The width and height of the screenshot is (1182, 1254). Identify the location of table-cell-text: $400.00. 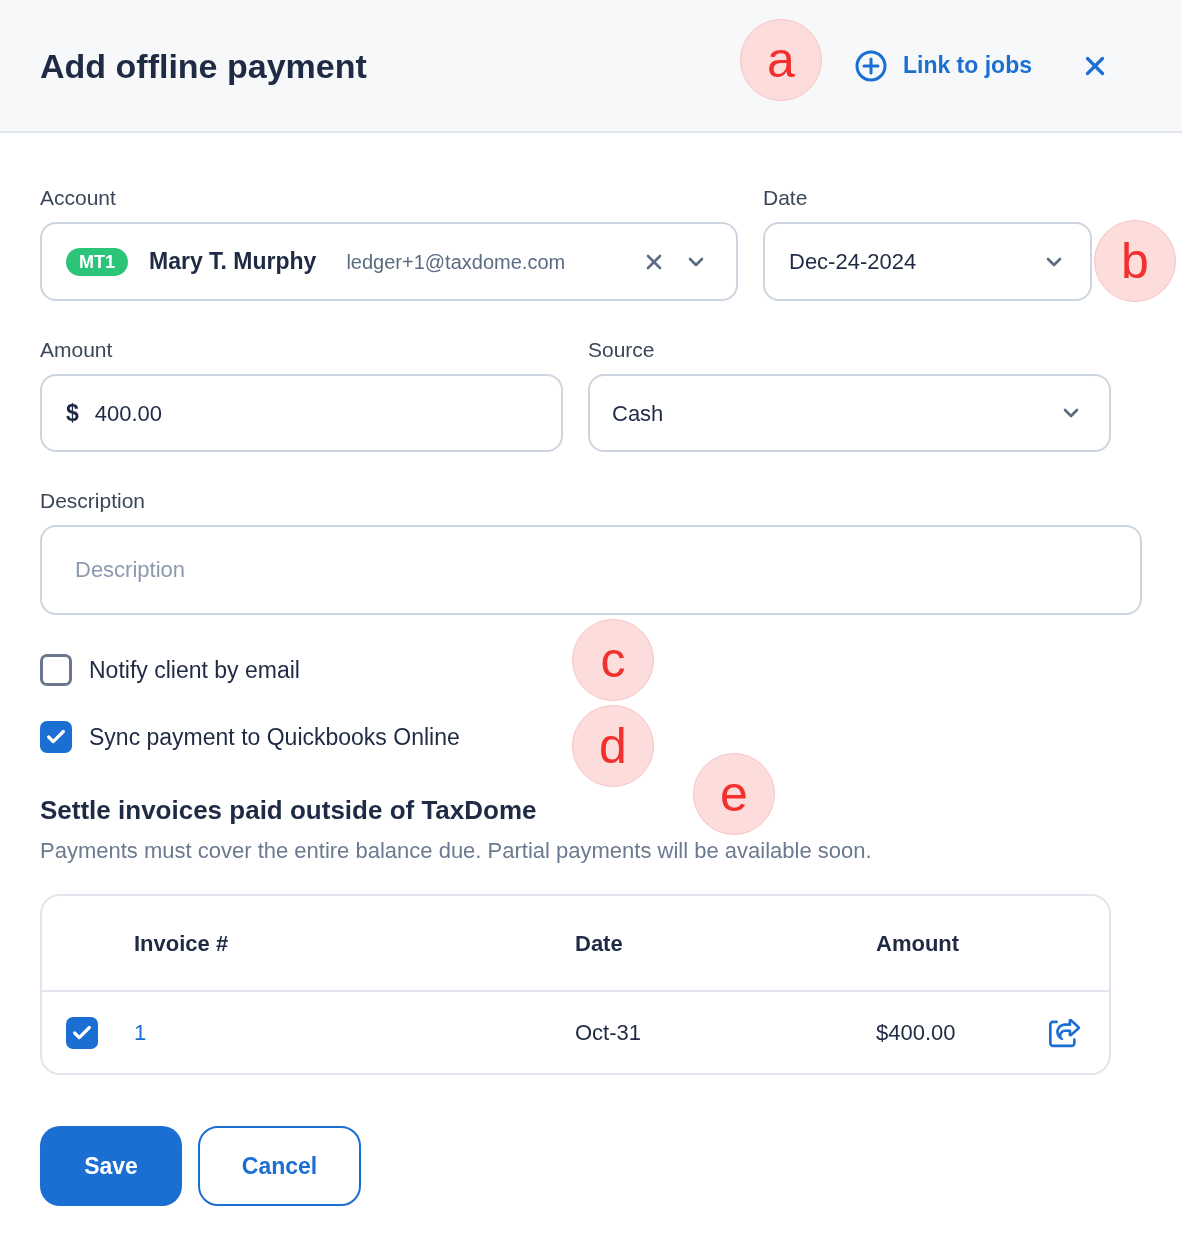
(916, 1033).